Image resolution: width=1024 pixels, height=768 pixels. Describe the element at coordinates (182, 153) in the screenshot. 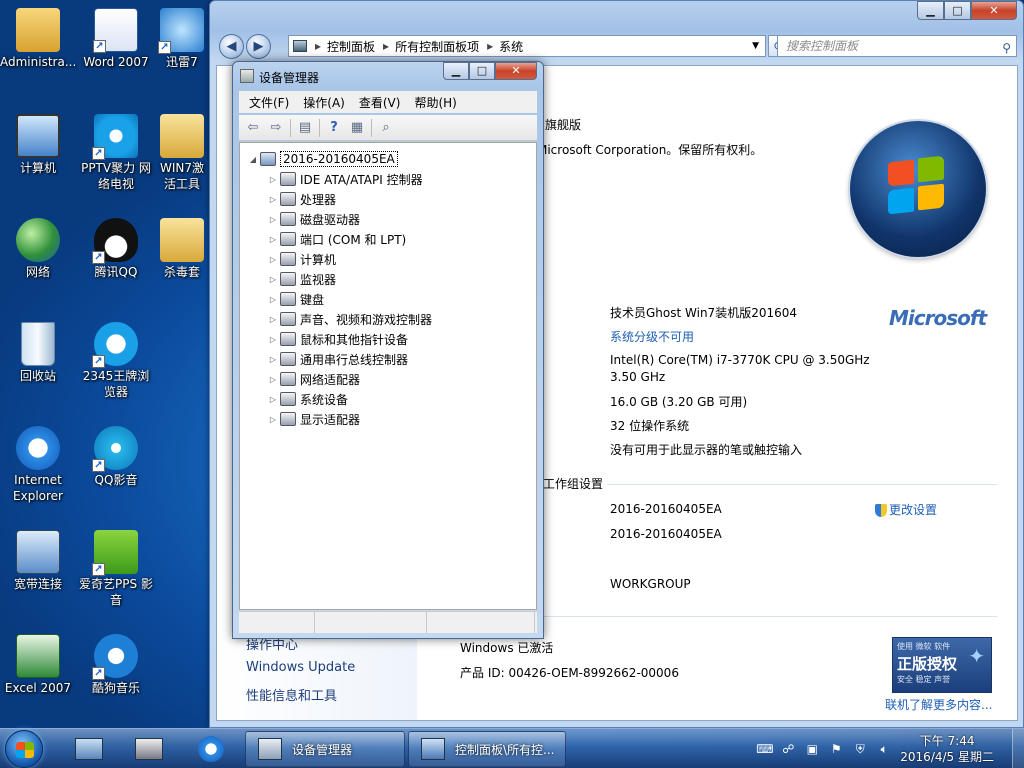

I see `desktop-icon-win7-activator: WIN7激活工具` at that location.